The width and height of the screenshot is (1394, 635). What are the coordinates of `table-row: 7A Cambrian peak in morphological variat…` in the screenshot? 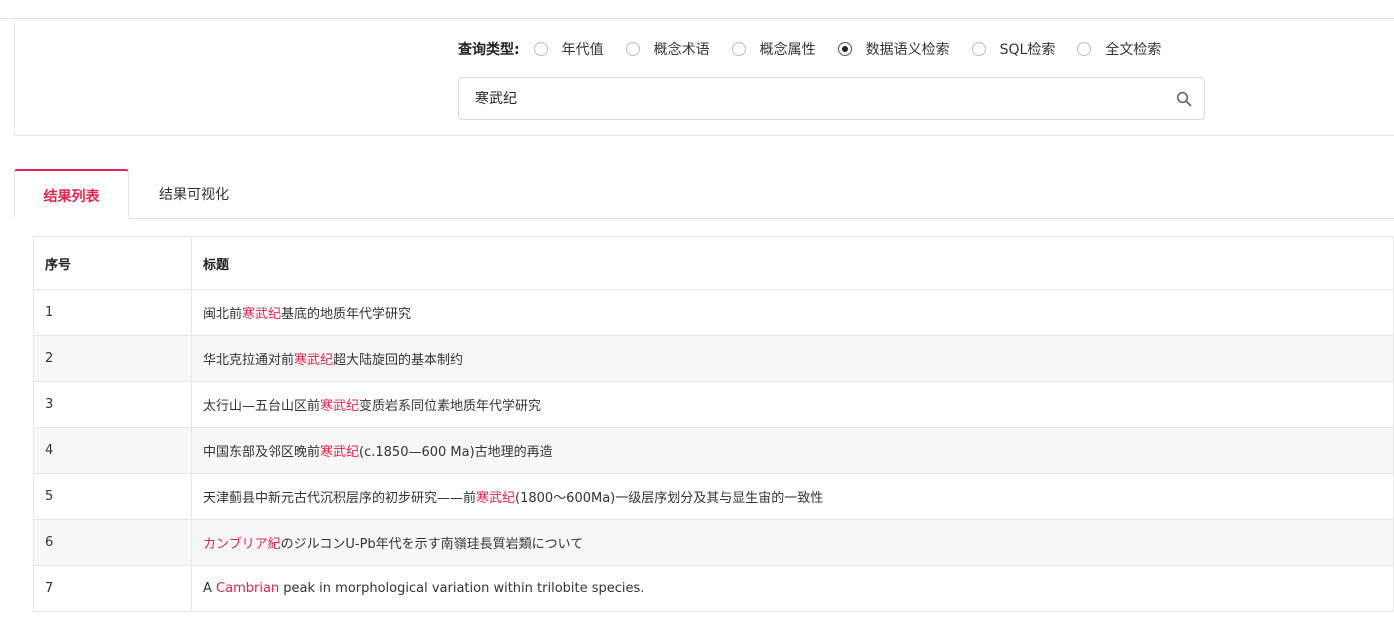 It's located at (713, 588).